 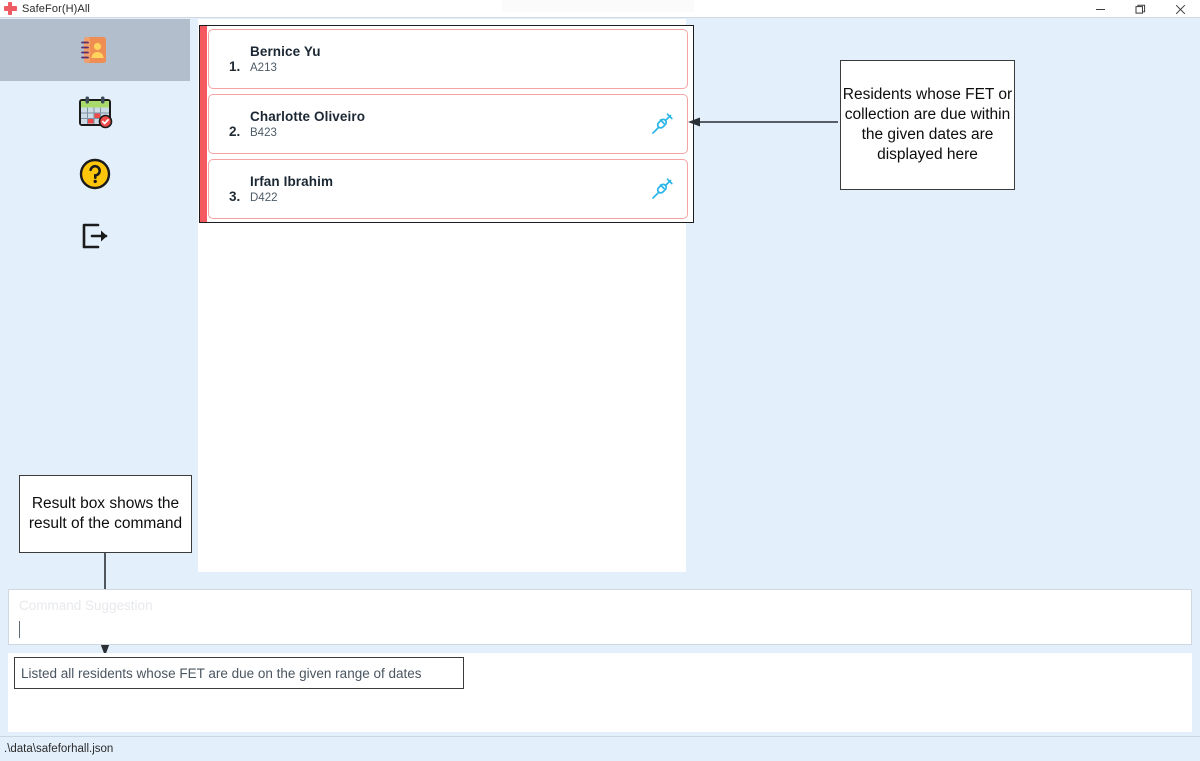 What do you see at coordinates (263, 132) in the screenshot?
I see `list-item-room: B423` at bounding box center [263, 132].